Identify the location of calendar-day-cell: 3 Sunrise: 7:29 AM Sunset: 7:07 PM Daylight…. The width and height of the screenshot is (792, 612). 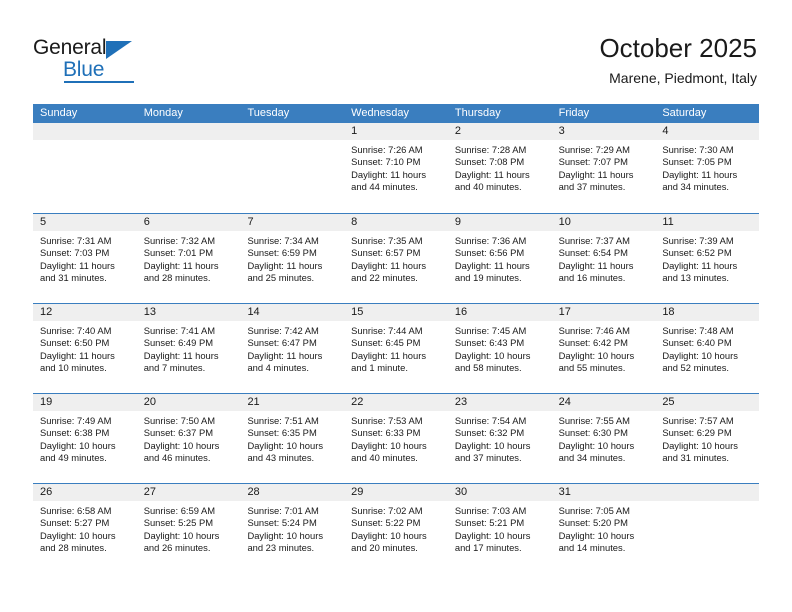
(603, 167).